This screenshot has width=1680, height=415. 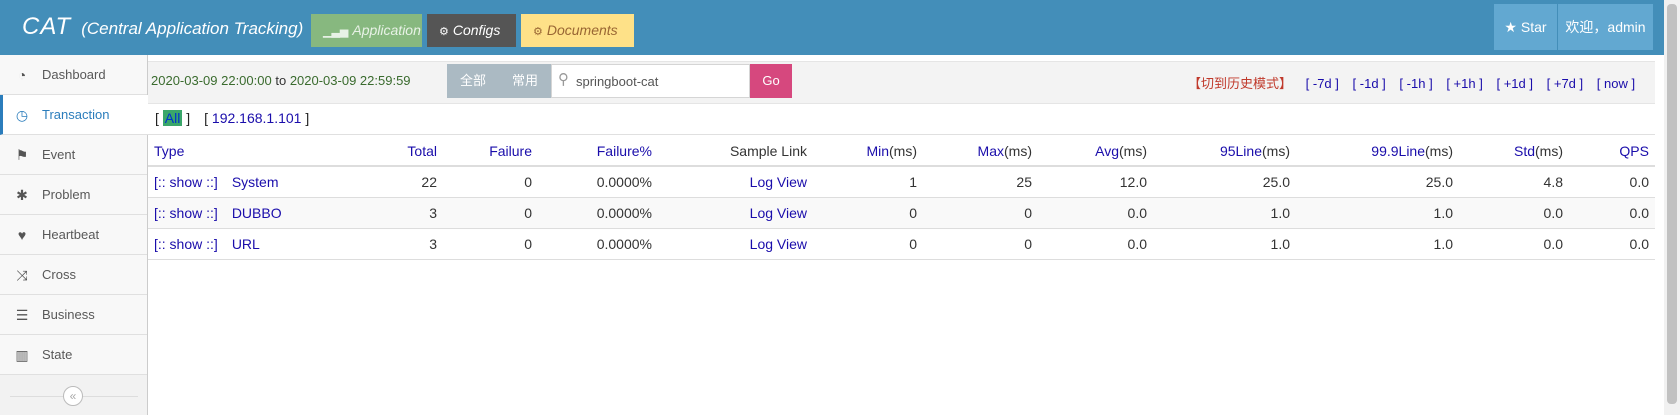 I want to click on page-scrollbar, so click(x=1672, y=207).